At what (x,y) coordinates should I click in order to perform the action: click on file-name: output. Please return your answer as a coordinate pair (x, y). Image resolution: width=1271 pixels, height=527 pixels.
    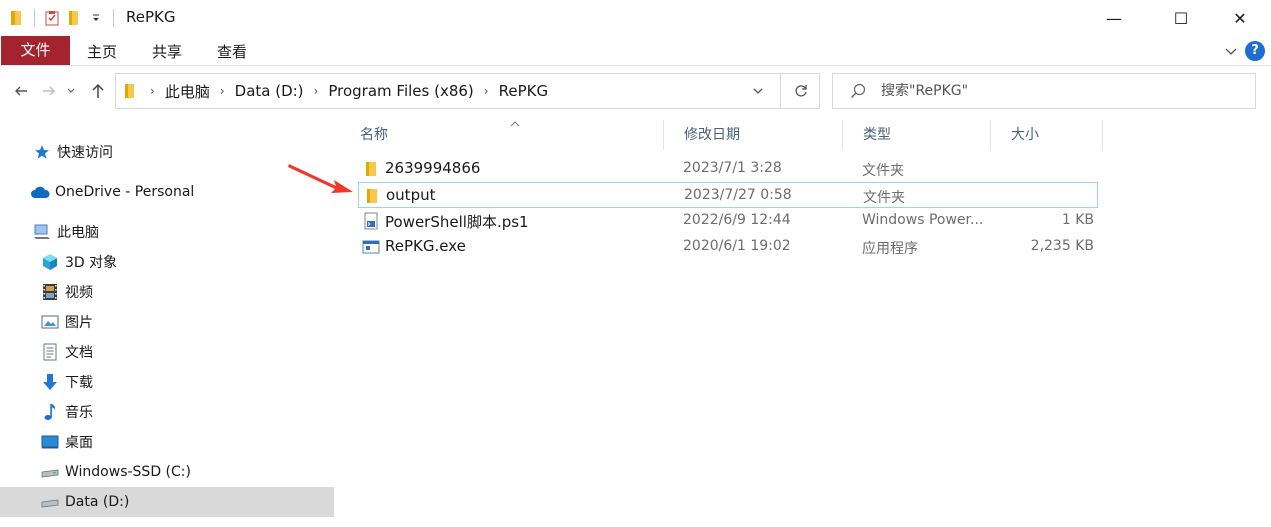
    Looking at the image, I should click on (411, 195).